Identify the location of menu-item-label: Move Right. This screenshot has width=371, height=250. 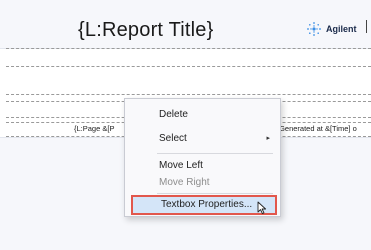
(184, 182).